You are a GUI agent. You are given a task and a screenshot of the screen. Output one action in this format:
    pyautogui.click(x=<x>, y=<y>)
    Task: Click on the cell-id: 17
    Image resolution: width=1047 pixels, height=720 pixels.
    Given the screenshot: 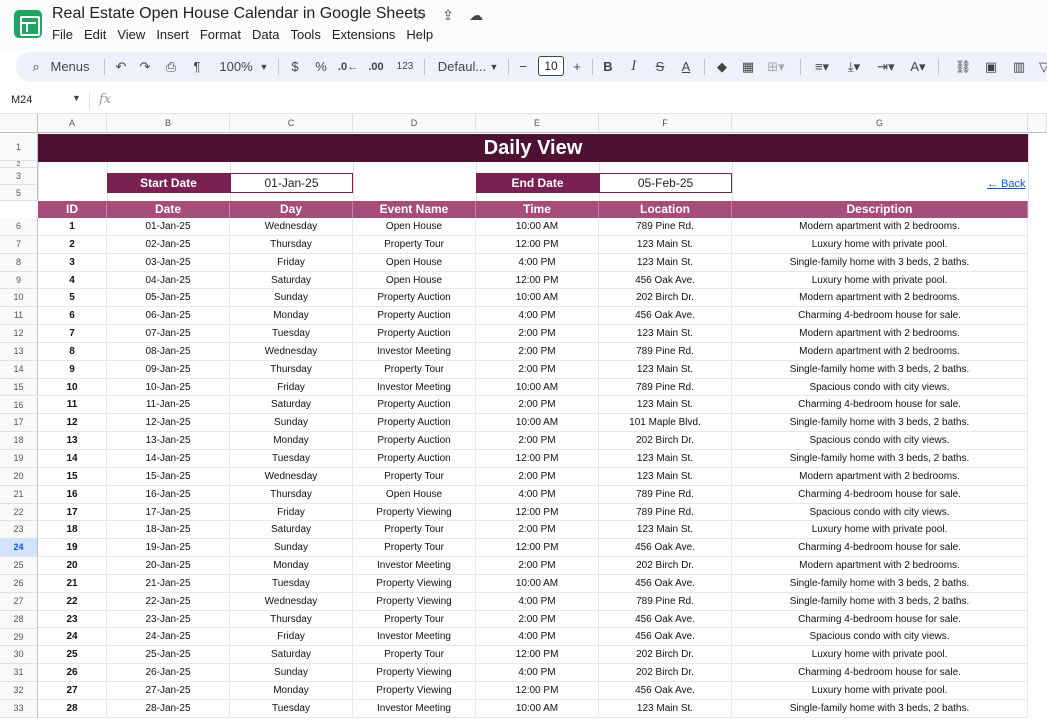 What is the action you would take?
    pyautogui.click(x=72, y=512)
    